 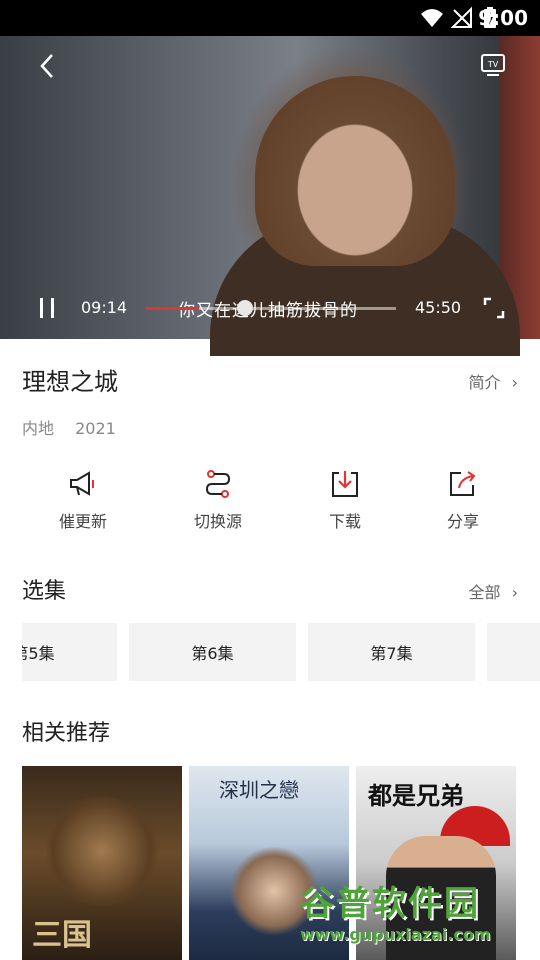 I want to click on poster-title-text: 三国, so click(x=62, y=935).